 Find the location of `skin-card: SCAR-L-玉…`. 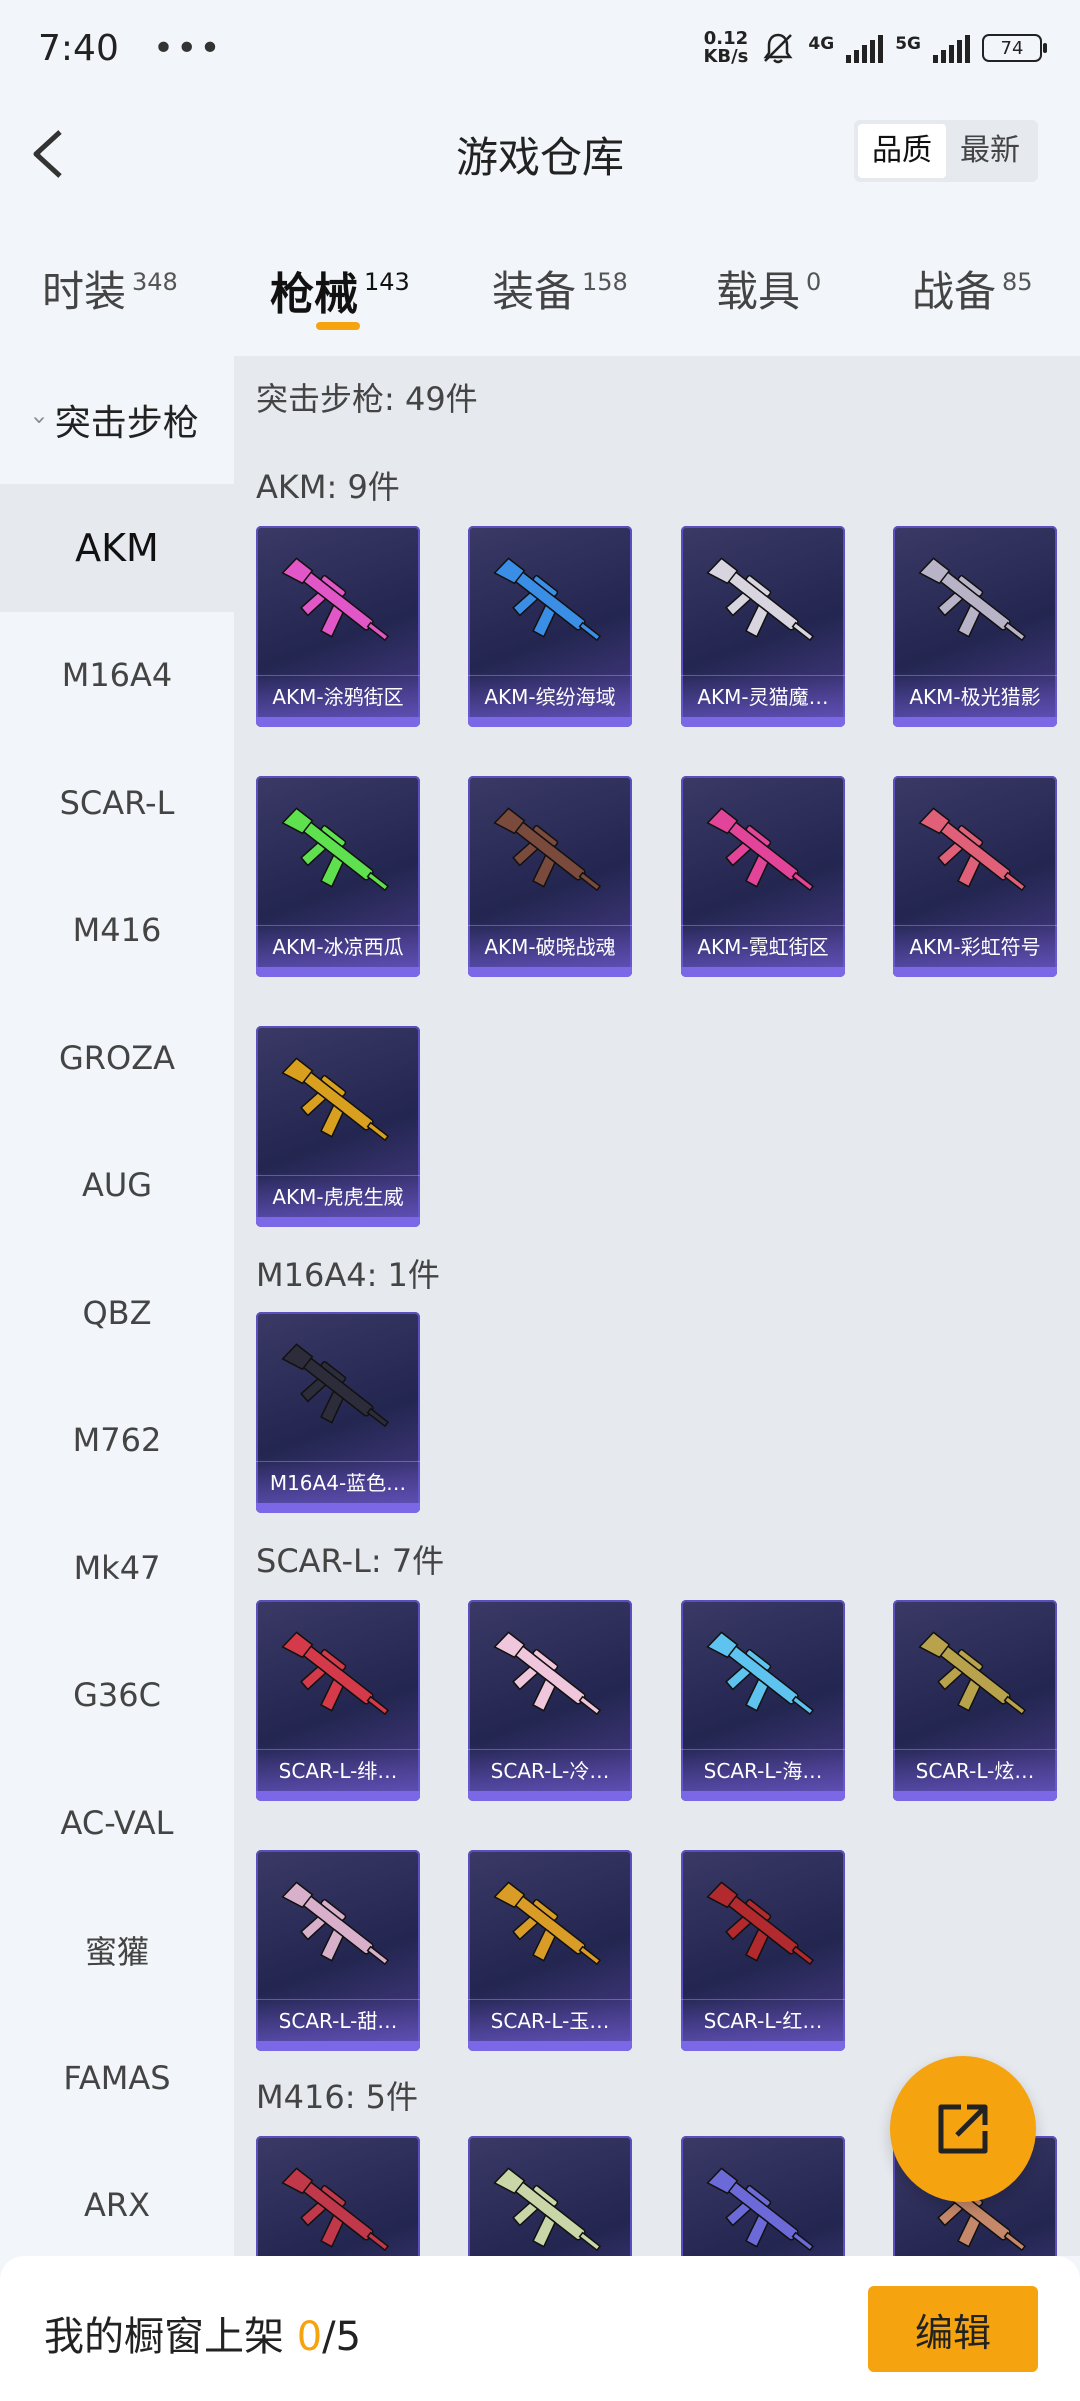

skin-card: SCAR-L-玉… is located at coordinates (550, 1950).